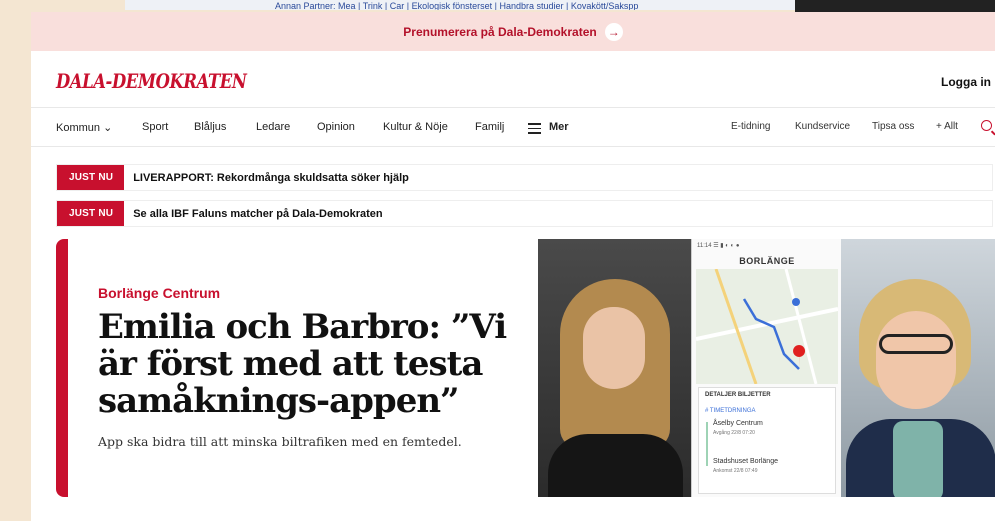  I want to click on nav-familj: Familj, so click(489, 127).